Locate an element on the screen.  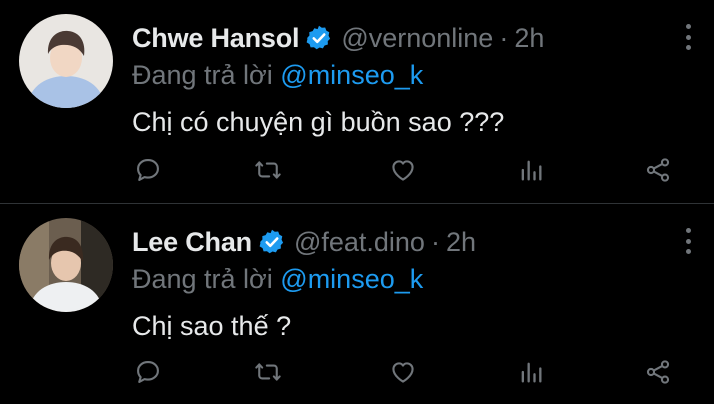
tweet-text: Chị có chuyện gì buồn sao ??? is located at coordinates (318, 122).